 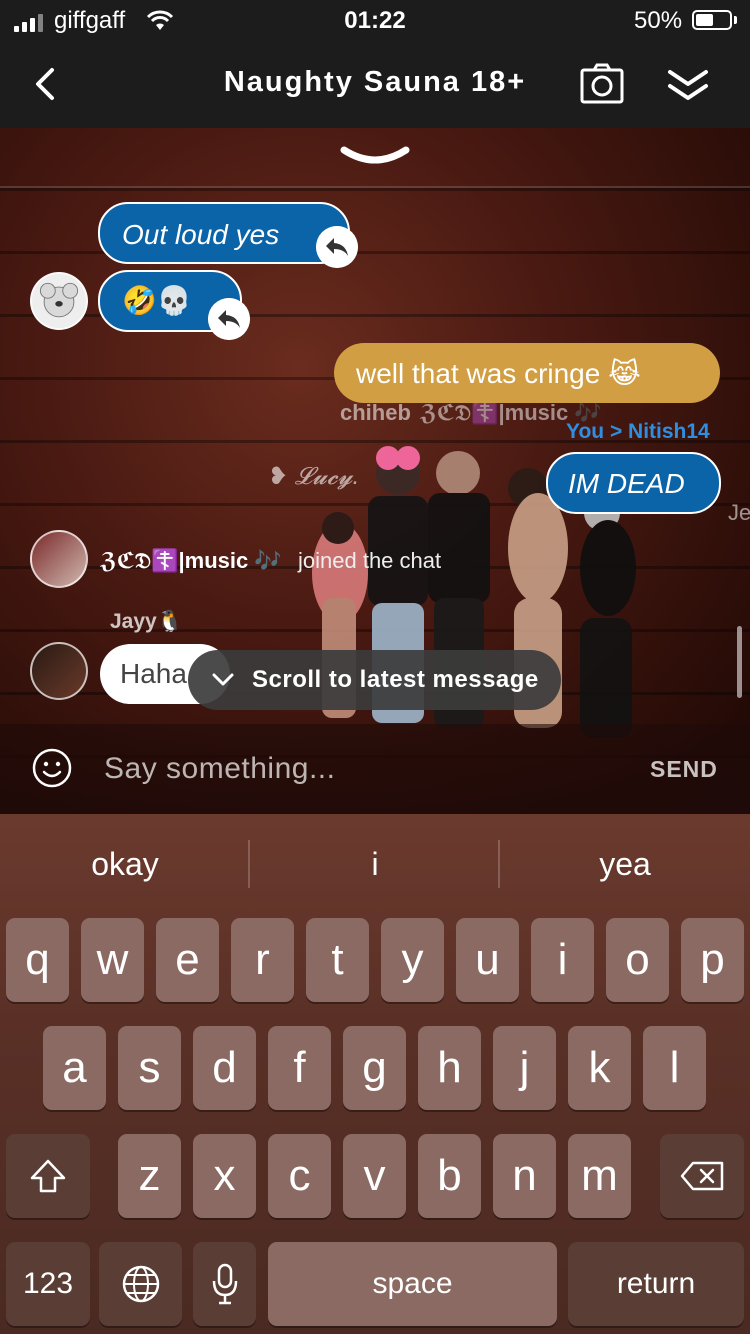 I want to click on battery-tip, so click(x=735, y=20).